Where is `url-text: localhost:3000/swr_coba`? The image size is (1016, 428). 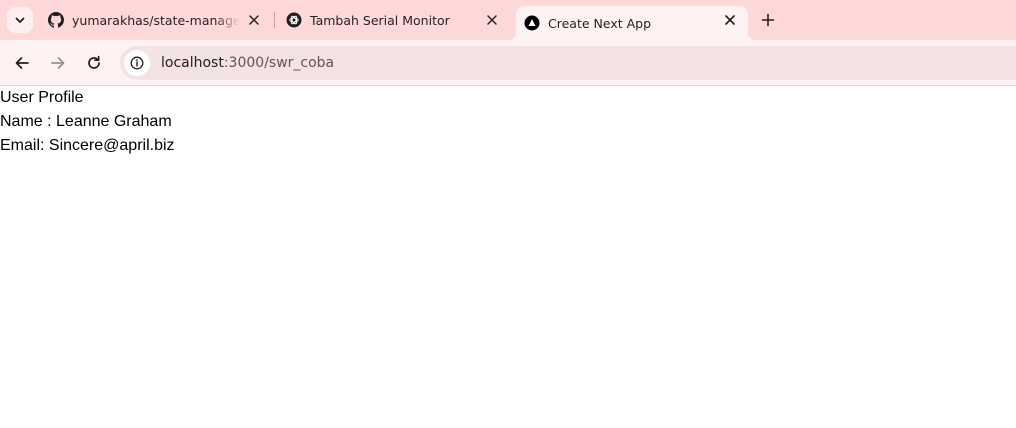 url-text: localhost:3000/swr_coba is located at coordinates (247, 63).